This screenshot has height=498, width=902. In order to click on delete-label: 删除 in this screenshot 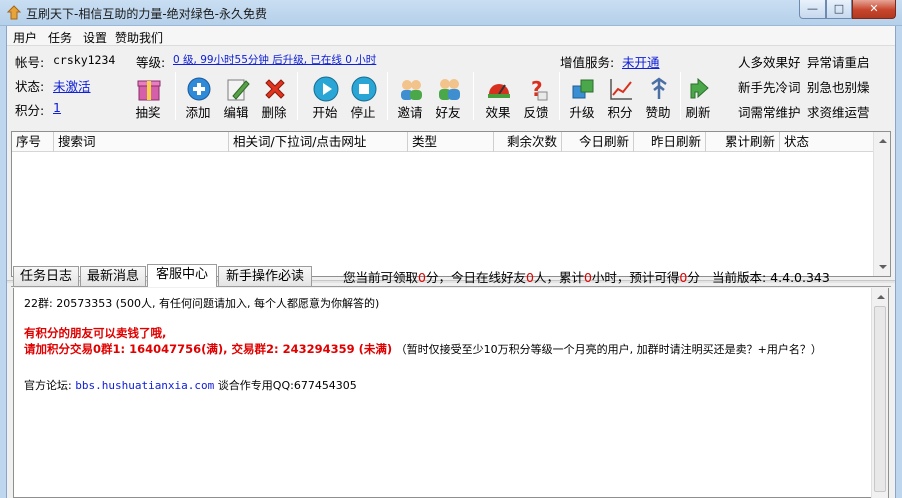, I will do `click(274, 112)`.